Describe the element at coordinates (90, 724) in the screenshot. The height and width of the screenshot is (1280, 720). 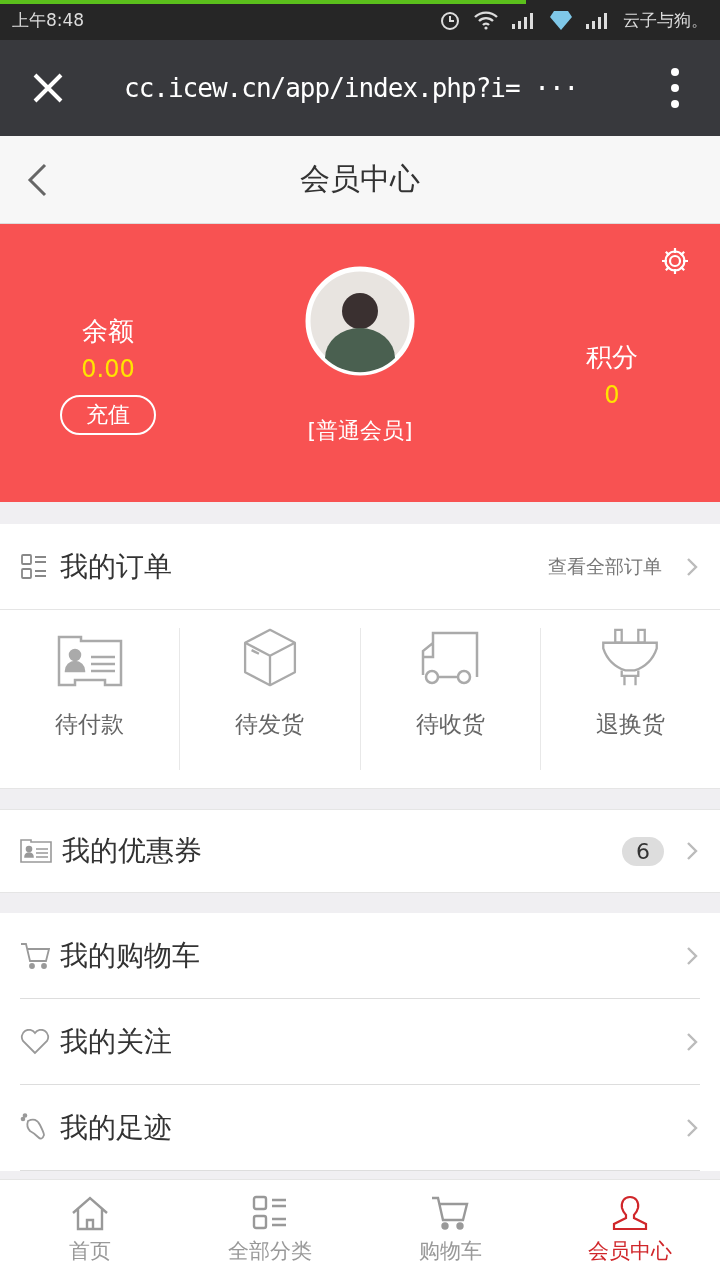
I see `order-status-label: 待付款` at that location.